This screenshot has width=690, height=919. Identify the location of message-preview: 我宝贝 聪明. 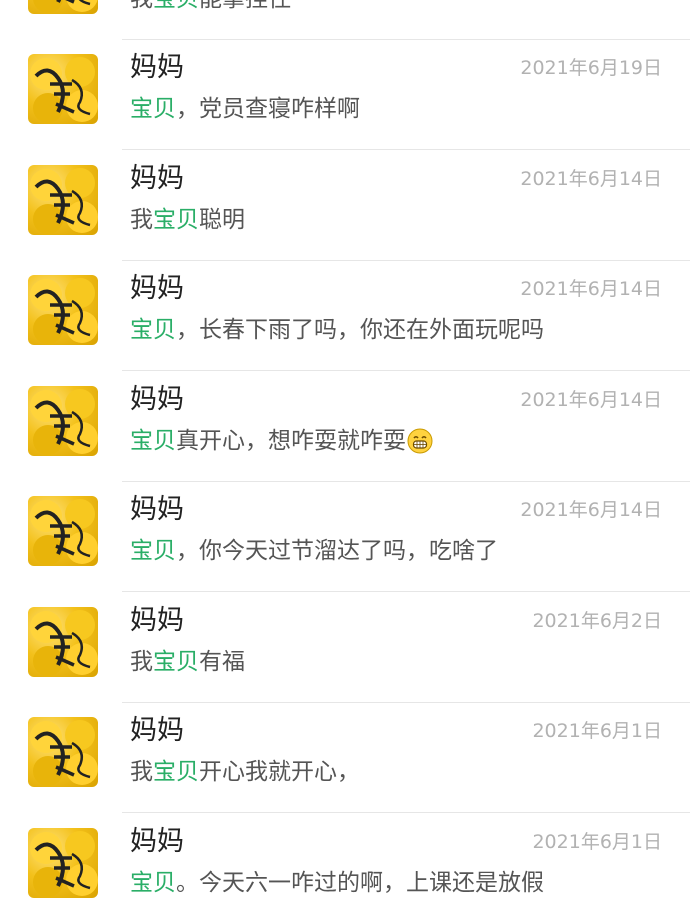
(187, 220).